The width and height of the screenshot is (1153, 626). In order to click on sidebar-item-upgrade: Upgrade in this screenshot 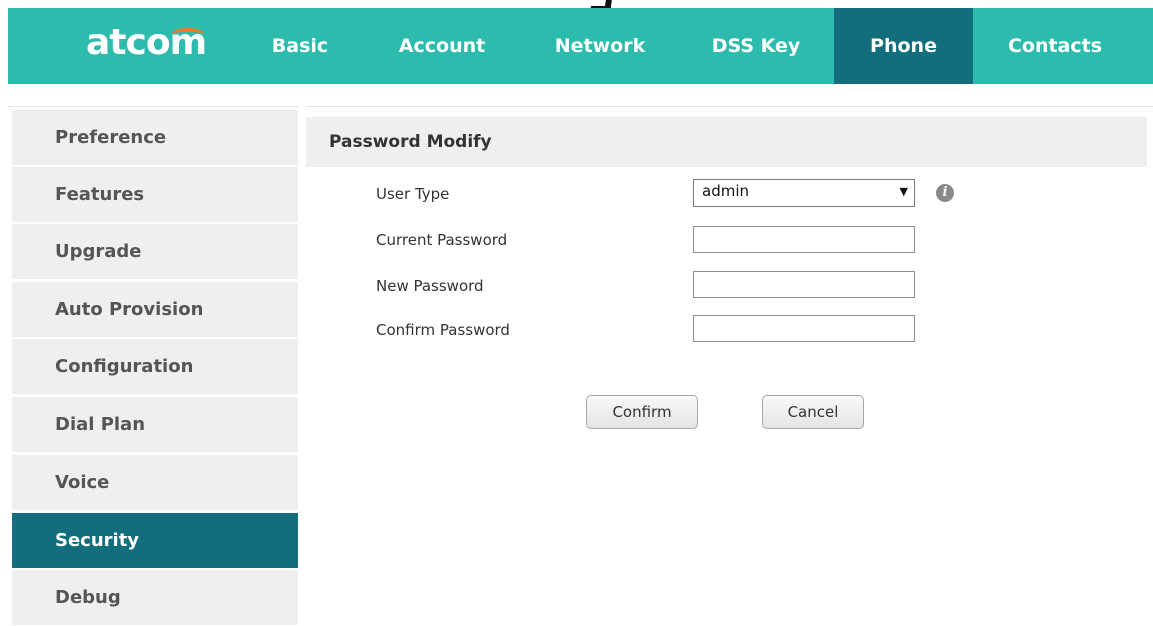, I will do `click(155, 252)`.